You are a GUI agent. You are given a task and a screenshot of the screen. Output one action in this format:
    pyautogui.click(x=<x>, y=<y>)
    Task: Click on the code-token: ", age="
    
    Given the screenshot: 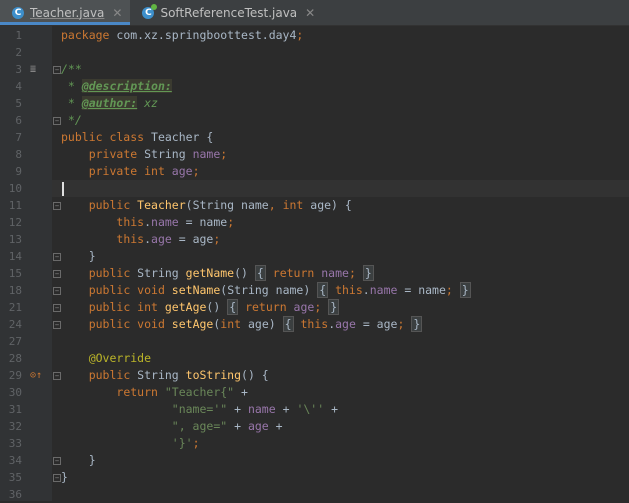 What is the action you would take?
    pyautogui.click(x=199, y=426)
    